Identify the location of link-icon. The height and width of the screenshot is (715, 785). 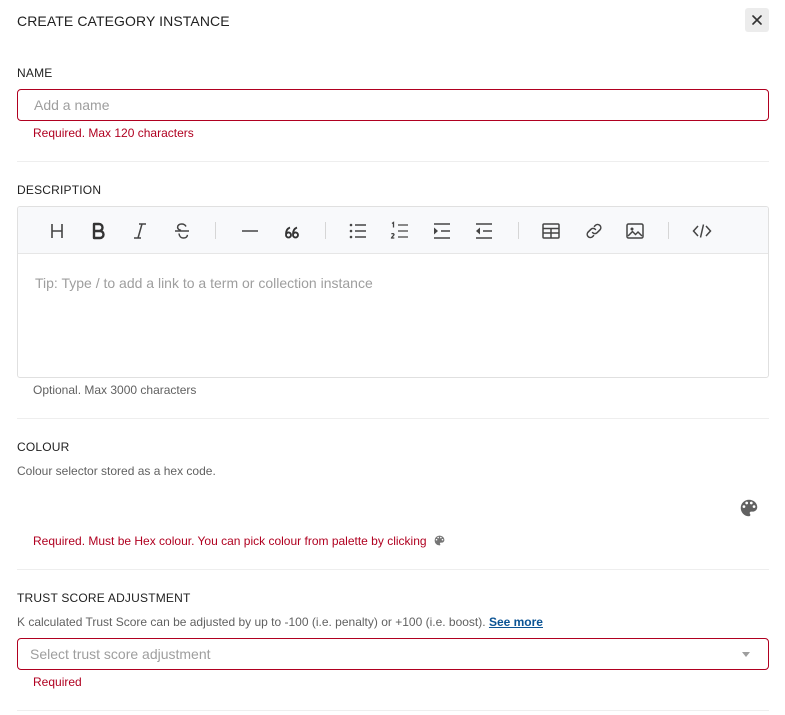
(594, 231).